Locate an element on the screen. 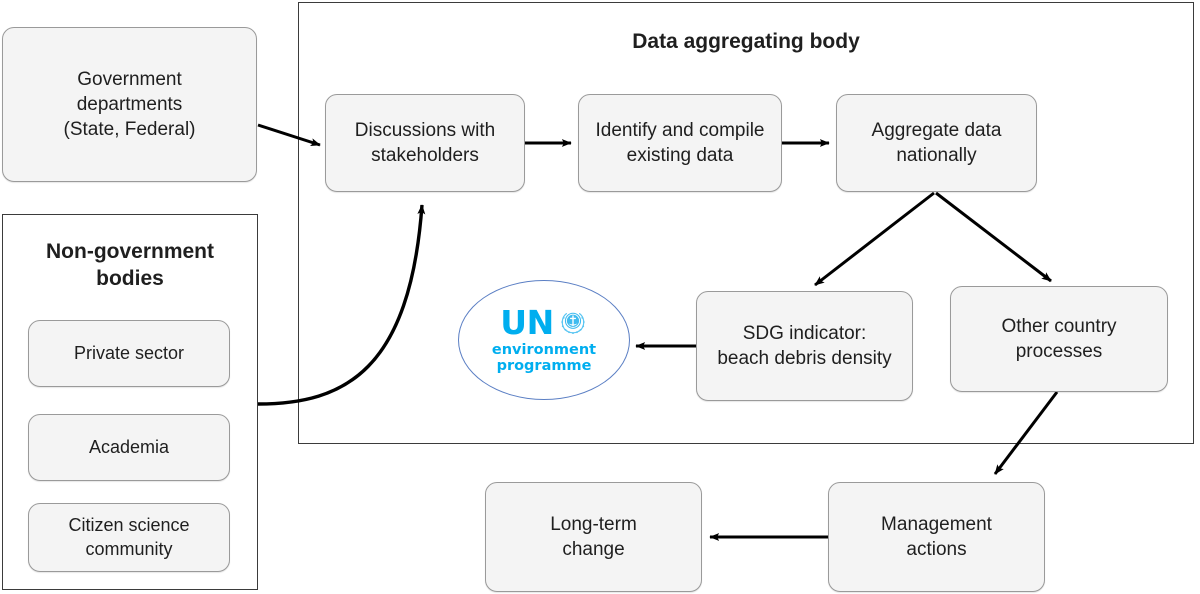 The width and height of the screenshot is (1200, 594). node-sdg-indicator-label: SDG indicator: beach debris density is located at coordinates (804, 345).